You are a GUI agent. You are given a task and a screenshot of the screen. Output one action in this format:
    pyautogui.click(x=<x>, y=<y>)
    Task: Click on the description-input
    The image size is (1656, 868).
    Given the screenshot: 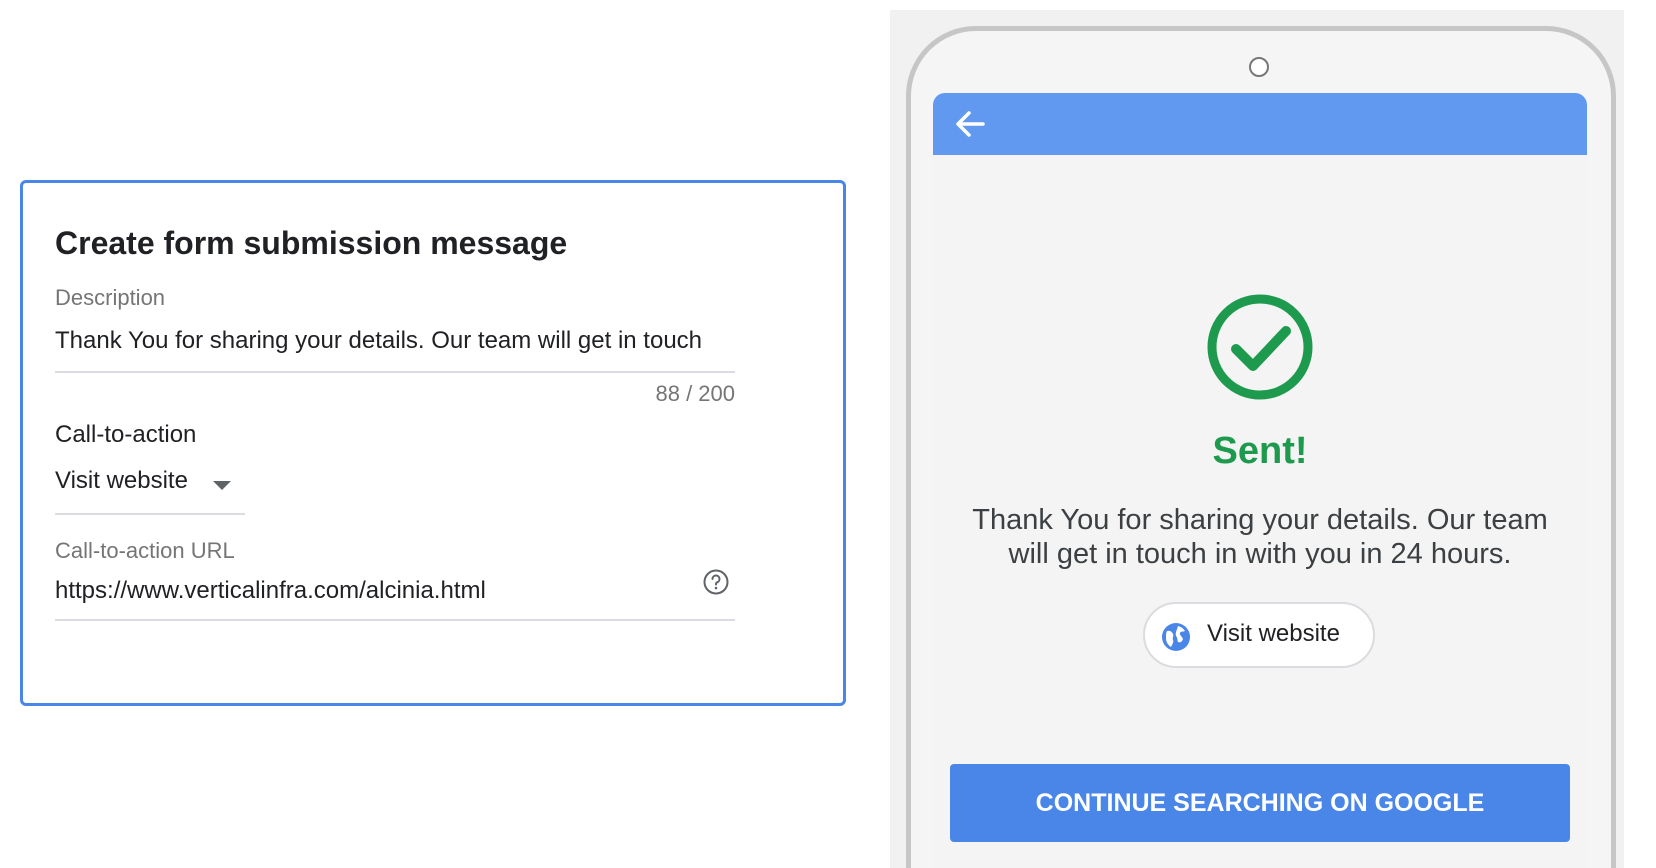 What is the action you would take?
    pyautogui.click(x=395, y=341)
    